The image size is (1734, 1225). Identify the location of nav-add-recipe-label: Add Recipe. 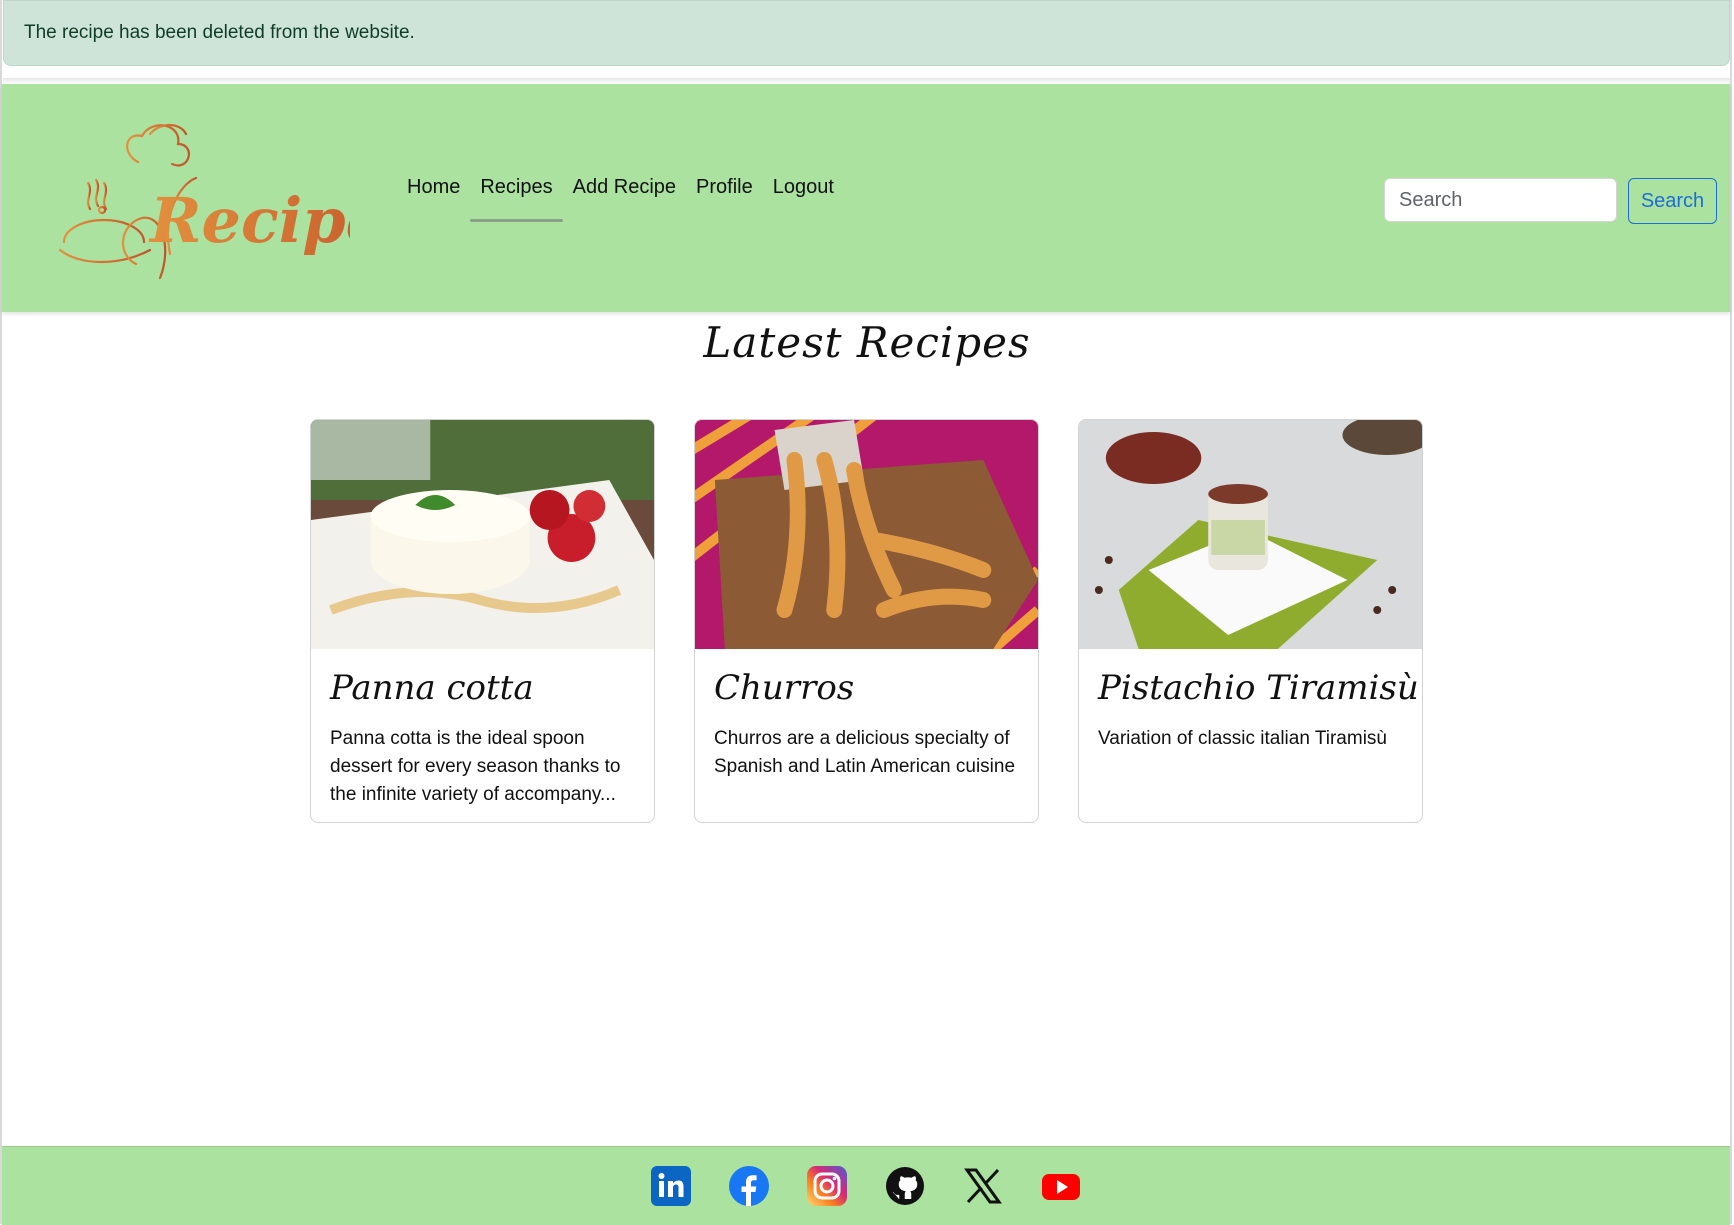
(624, 187).